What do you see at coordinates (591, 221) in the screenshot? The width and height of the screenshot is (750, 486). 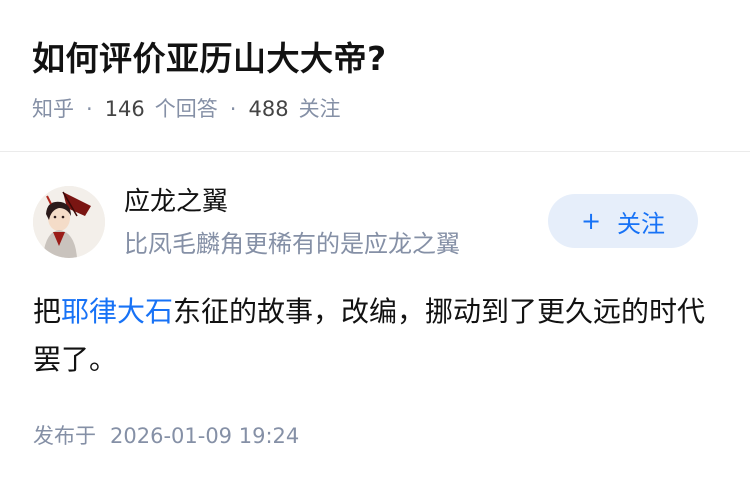 I see `plus-icon: +` at bounding box center [591, 221].